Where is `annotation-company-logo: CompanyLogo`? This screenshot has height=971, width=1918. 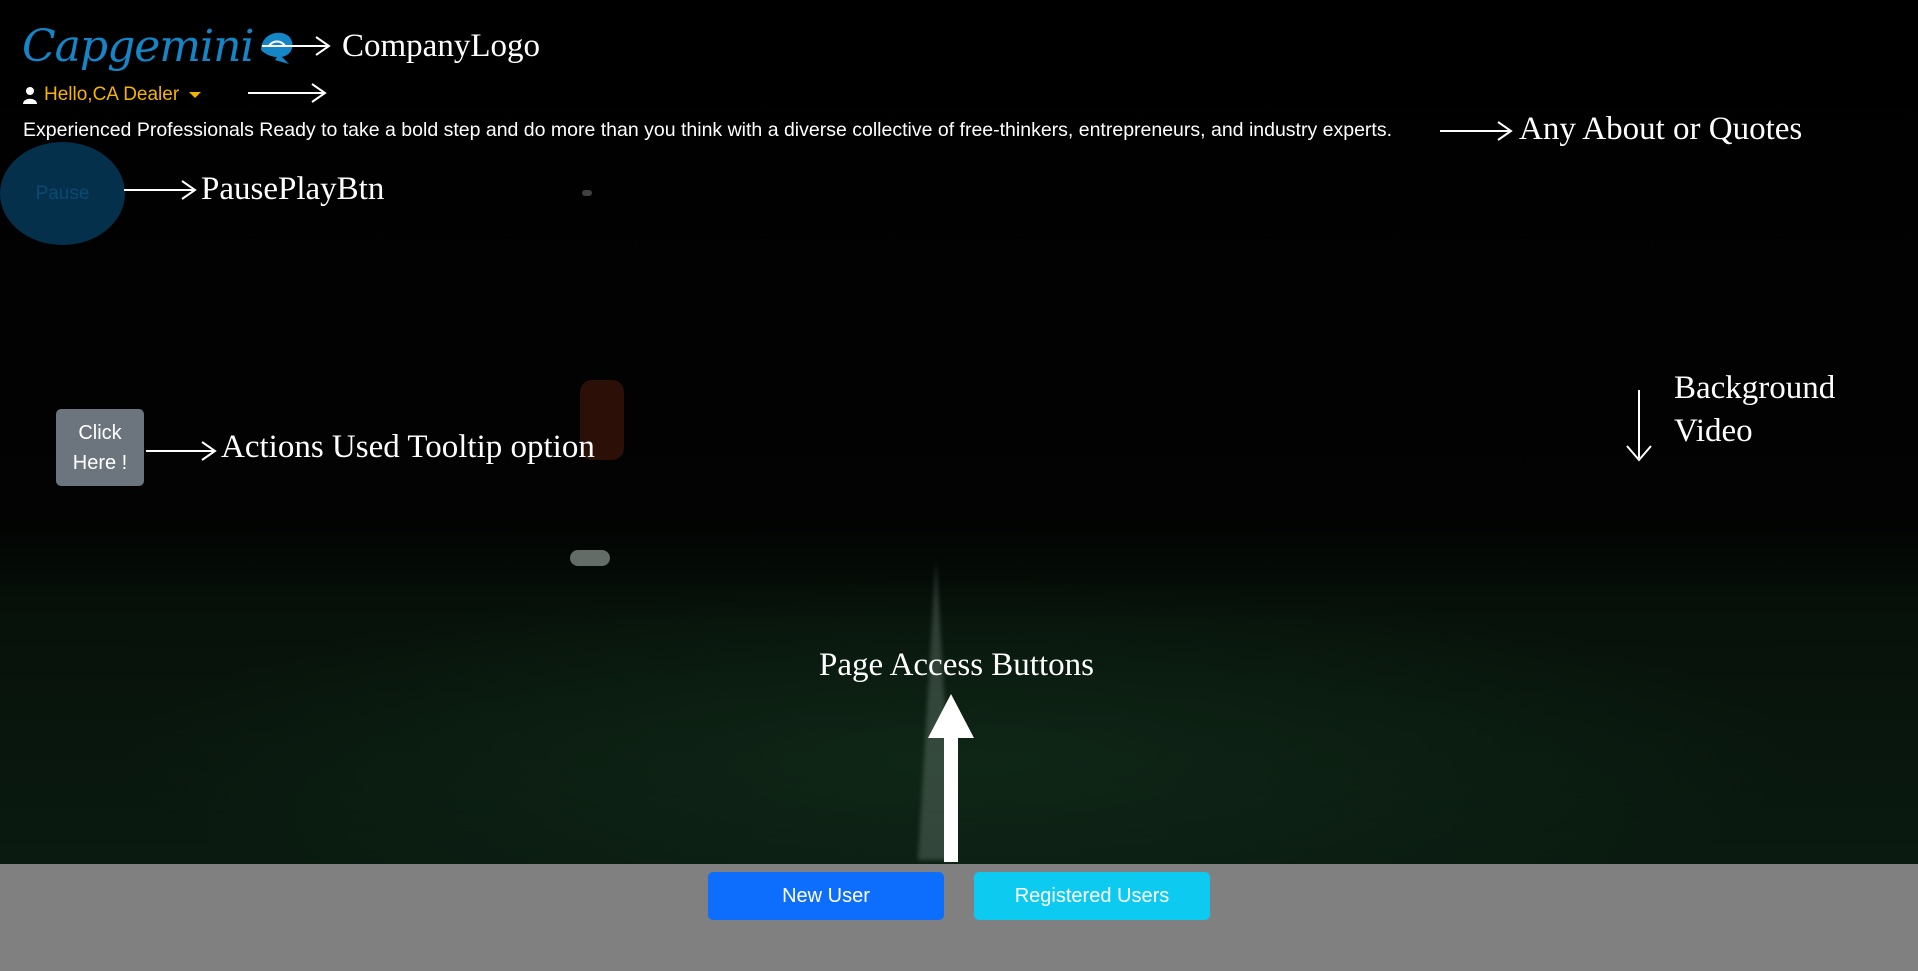
annotation-company-logo: CompanyLogo is located at coordinates (441, 46).